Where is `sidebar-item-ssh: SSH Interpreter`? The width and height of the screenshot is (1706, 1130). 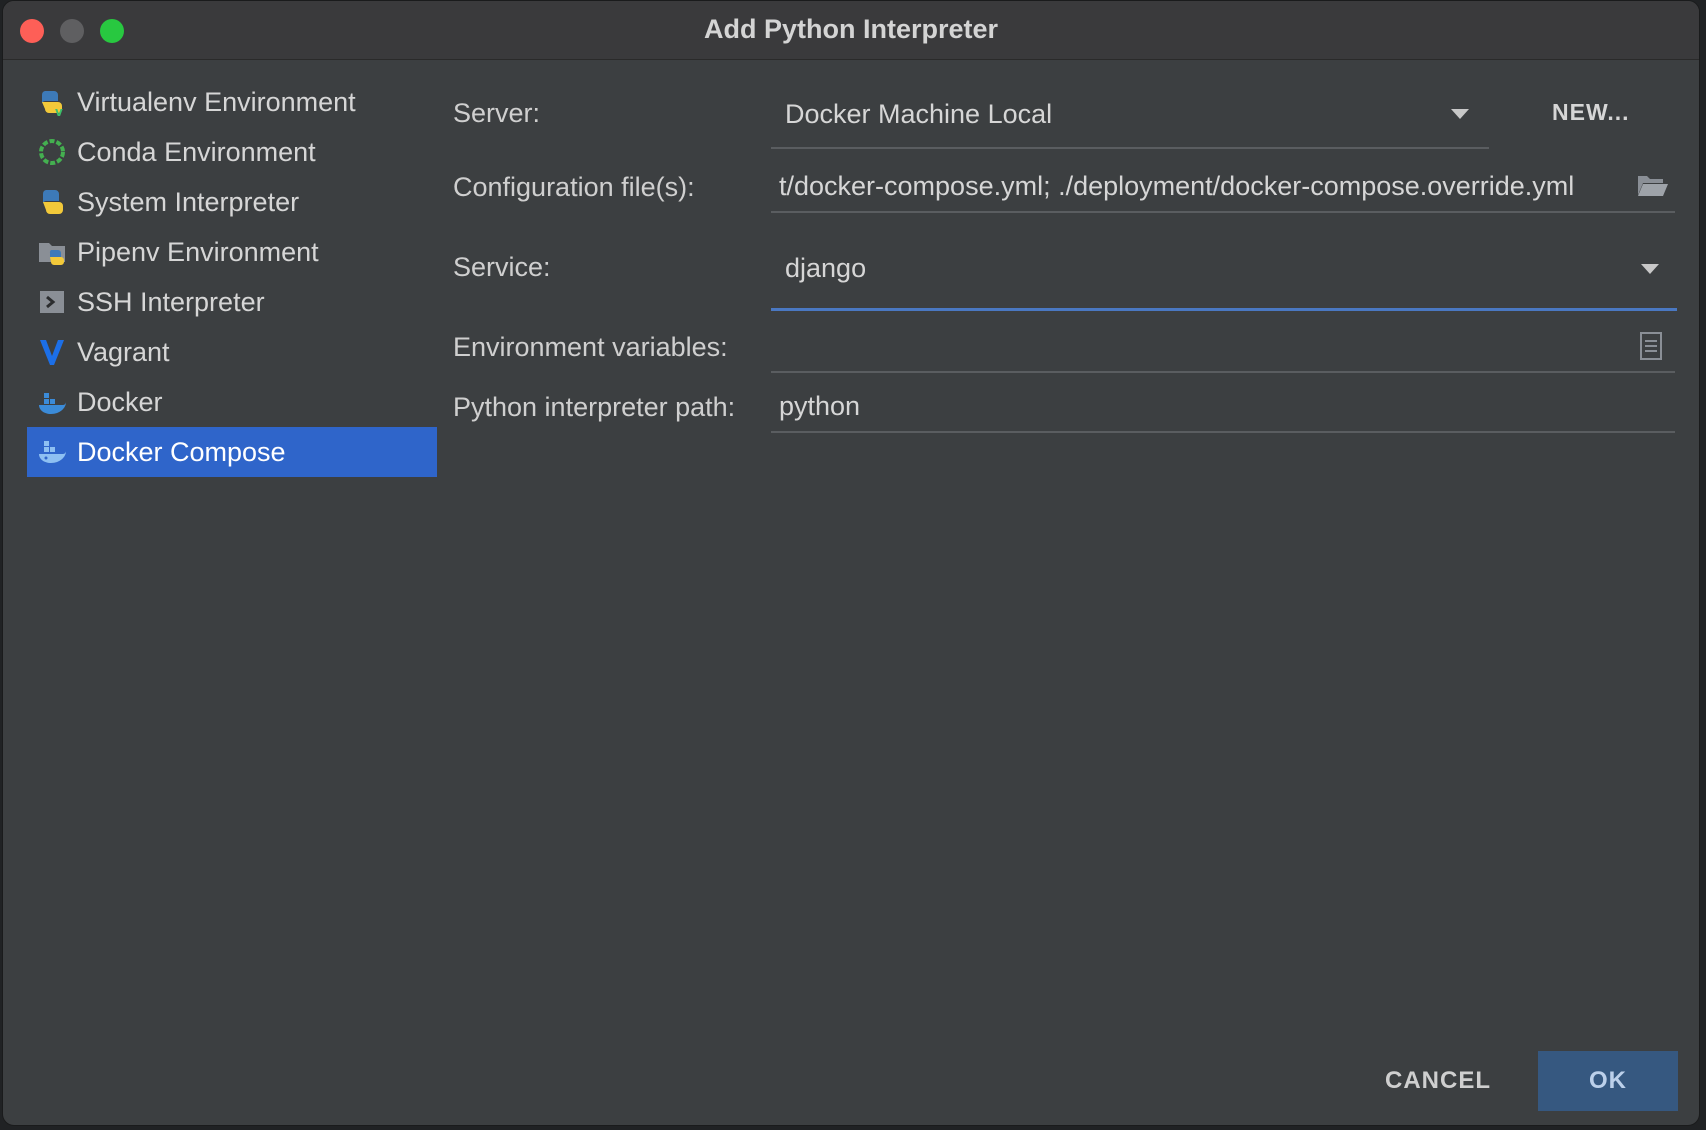
sidebar-item-ssh: SSH Interpreter is located at coordinates (232, 302).